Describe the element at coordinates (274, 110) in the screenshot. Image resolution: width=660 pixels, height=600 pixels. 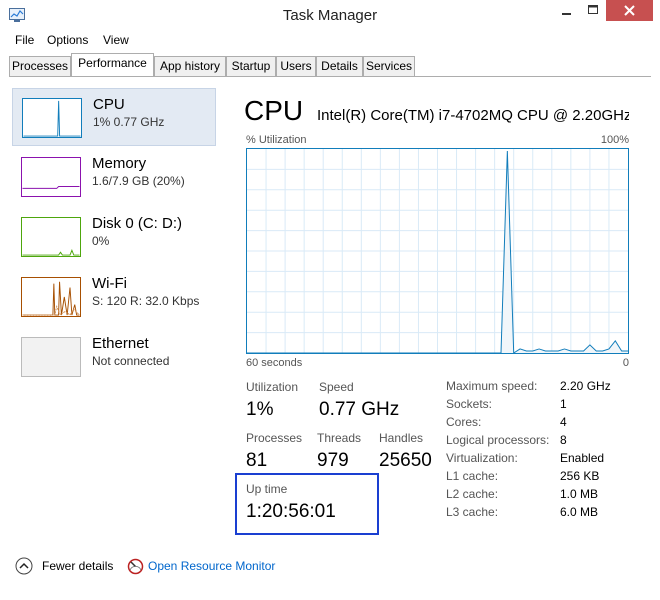
I see `page-title: CPU` at that location.